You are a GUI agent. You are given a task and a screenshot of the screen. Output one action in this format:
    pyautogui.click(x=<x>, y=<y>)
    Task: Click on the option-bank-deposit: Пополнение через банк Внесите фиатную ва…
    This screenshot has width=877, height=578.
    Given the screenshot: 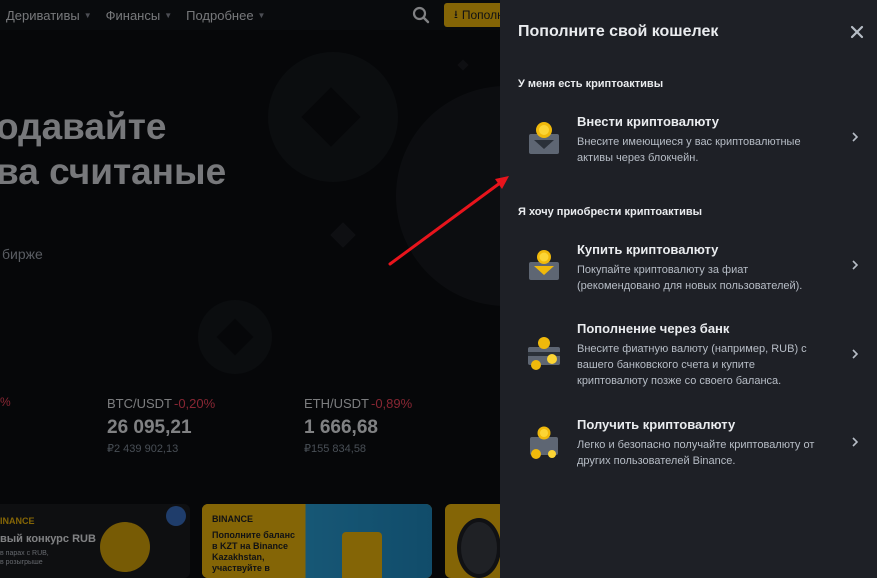 What is the action you would take?
    pyautogui.click(x=691, y=354)
    